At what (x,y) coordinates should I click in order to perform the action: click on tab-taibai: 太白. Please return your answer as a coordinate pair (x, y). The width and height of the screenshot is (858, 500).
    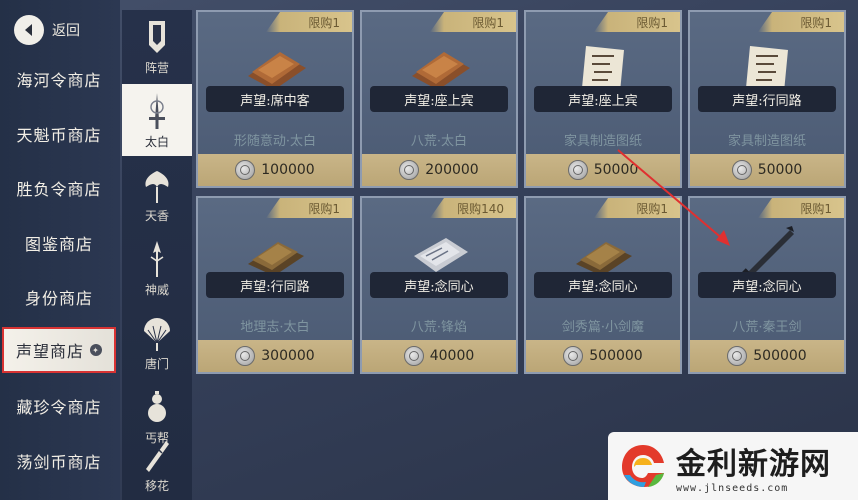
    Looking at the image, I should click on (157, 120).